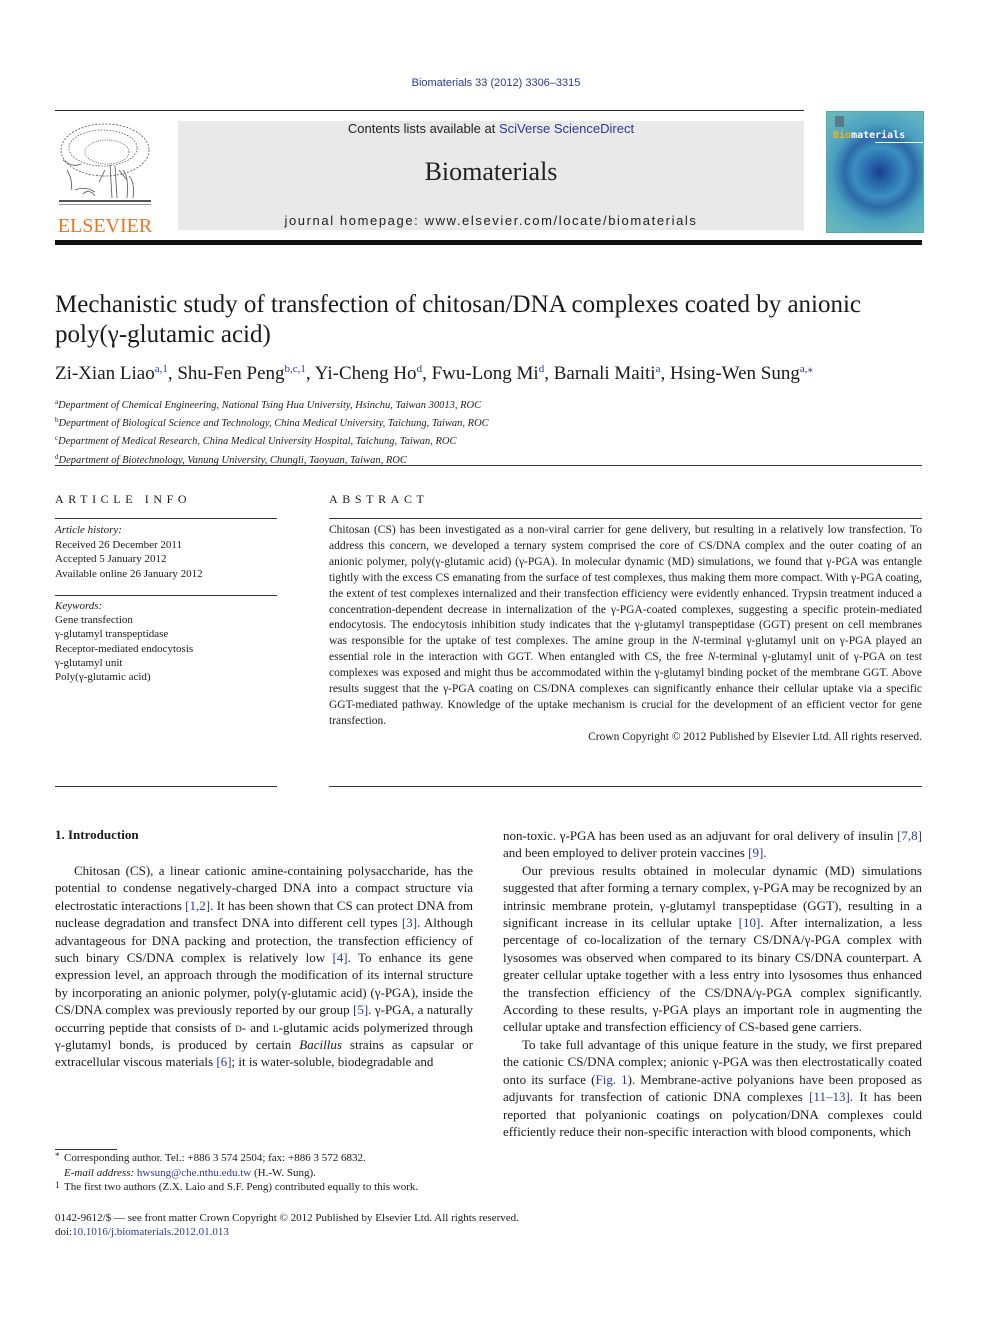 This screenshot has width=992, height=1323. Describe the element at coordinates (89, 662) in the screenshot. I see `keyword: γ-glutamyl unit` at that location.